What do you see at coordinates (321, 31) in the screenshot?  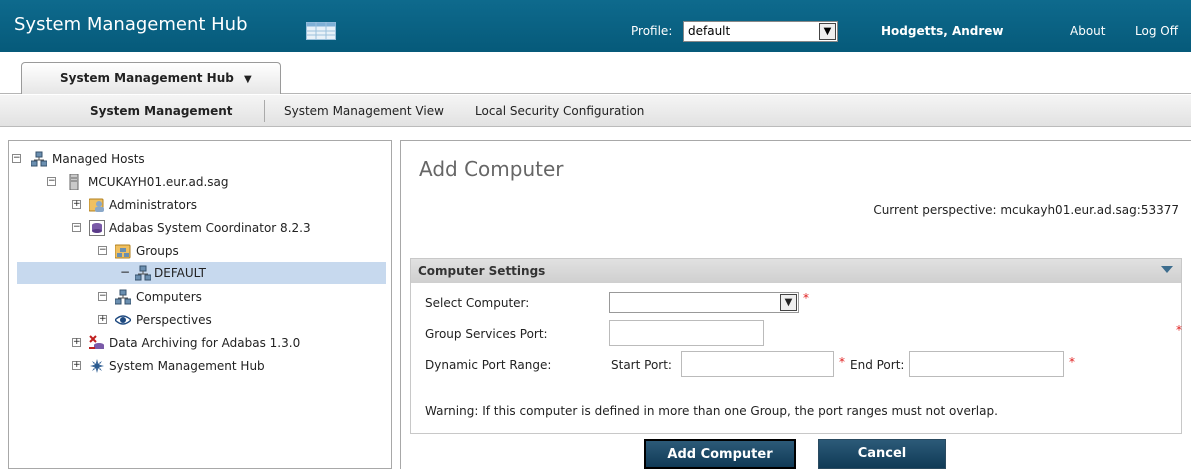 I see `table-view-icon` at bounding box center [321, 31].